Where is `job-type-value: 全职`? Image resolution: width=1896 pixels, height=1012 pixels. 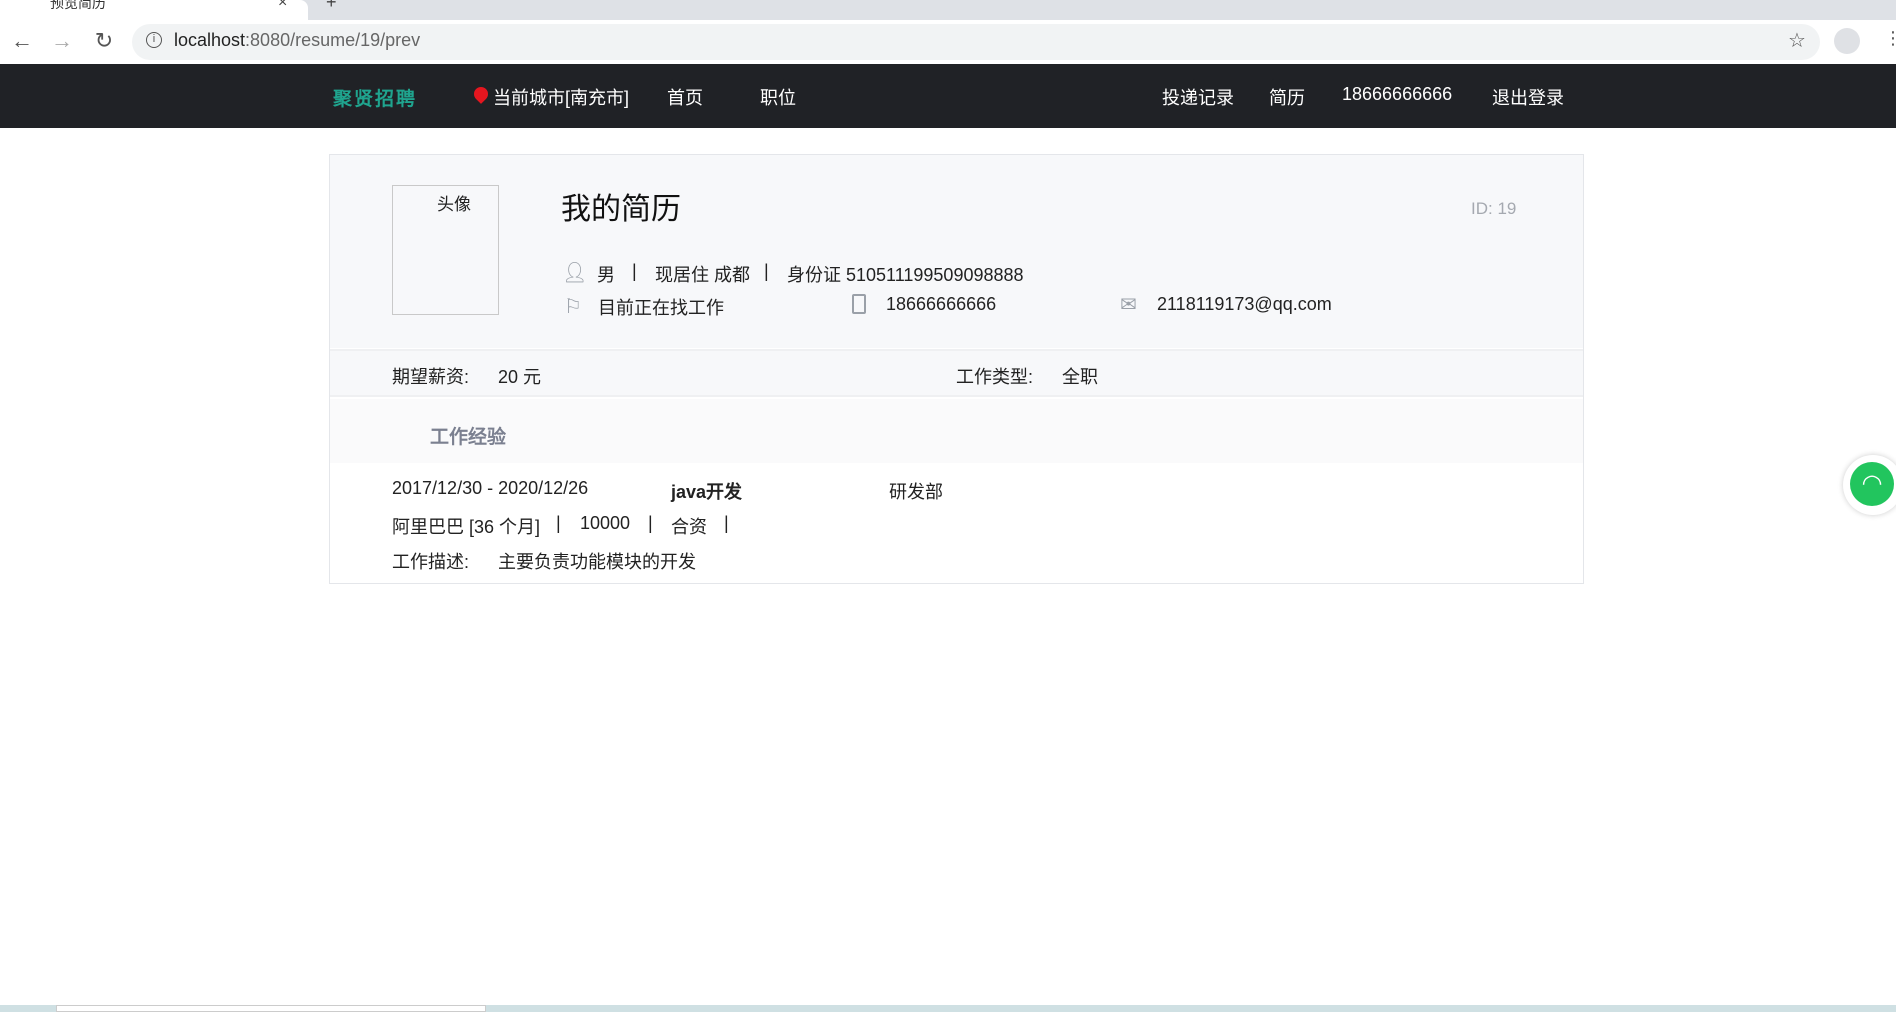 job-type-value: 全职 is located at coordinates (1080, 377).